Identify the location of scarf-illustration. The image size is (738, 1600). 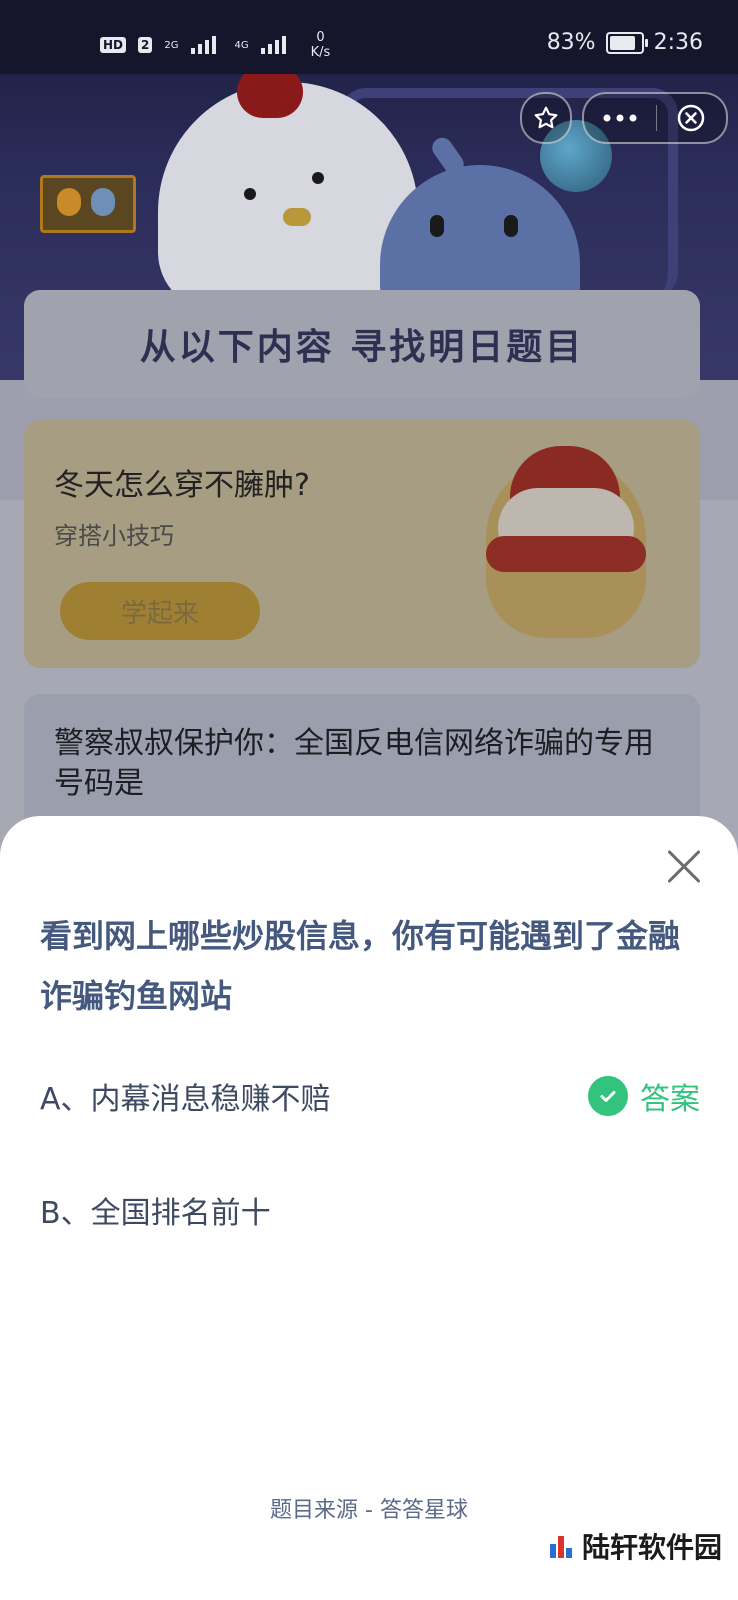
(566, 554).